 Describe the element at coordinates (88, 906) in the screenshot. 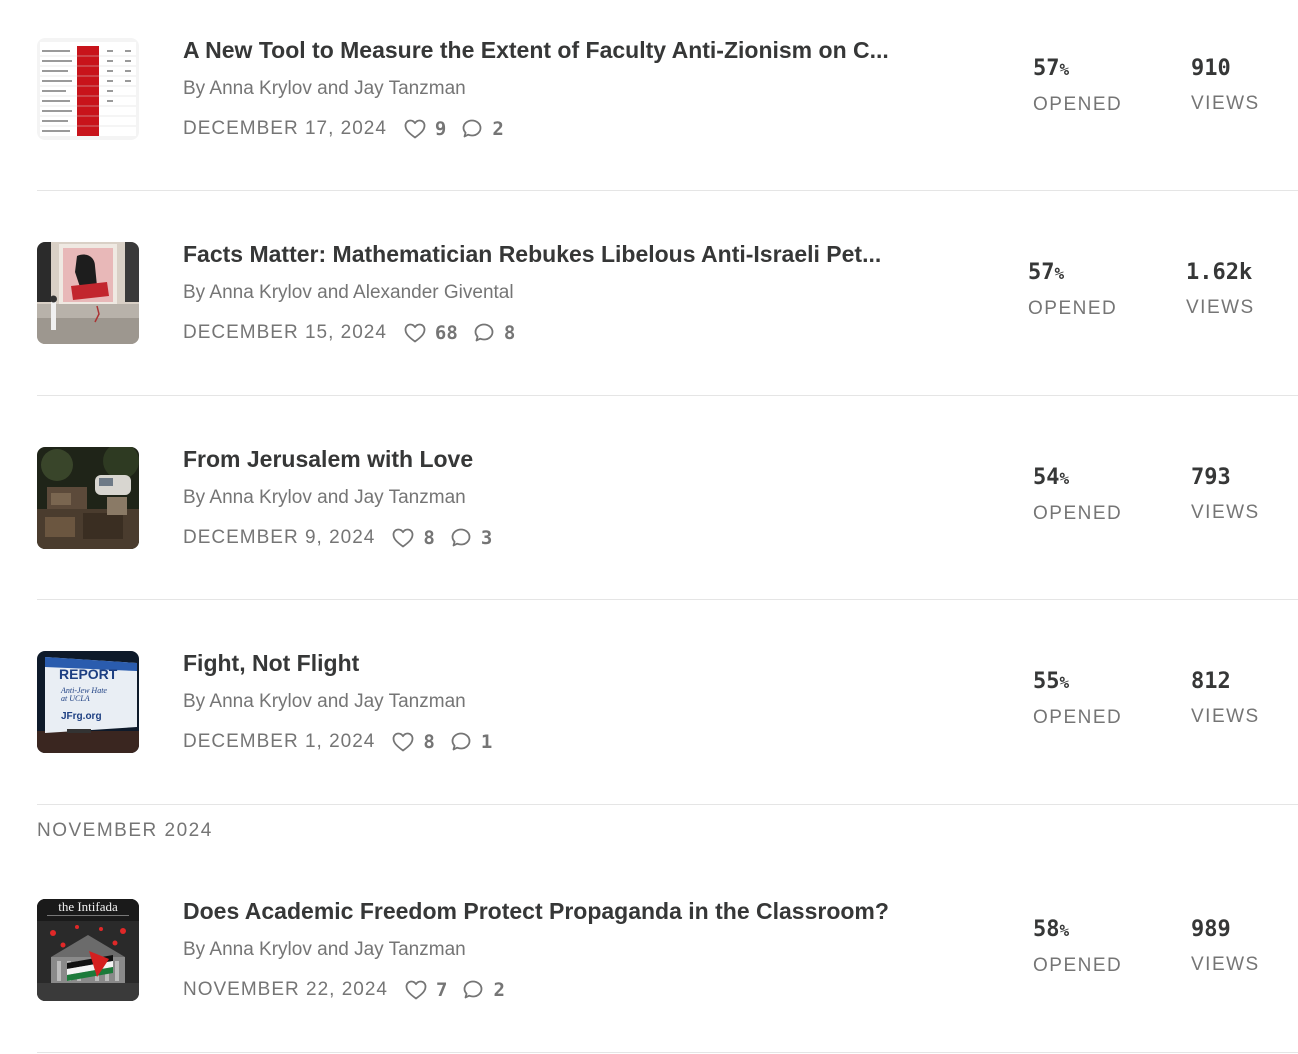

I see `cover-title: the Intifada` at that location.